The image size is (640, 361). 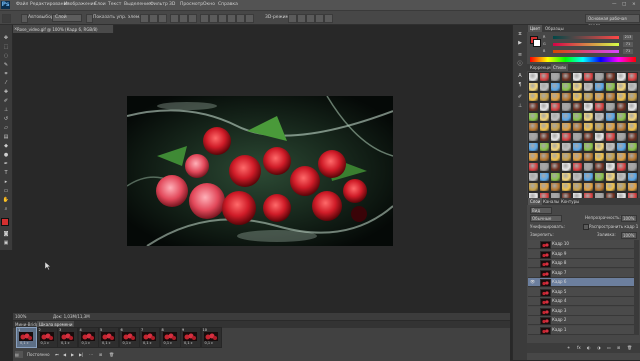 I want to click on clone-stamp-tool-icon: ⊥, so click(x=6, y=110).